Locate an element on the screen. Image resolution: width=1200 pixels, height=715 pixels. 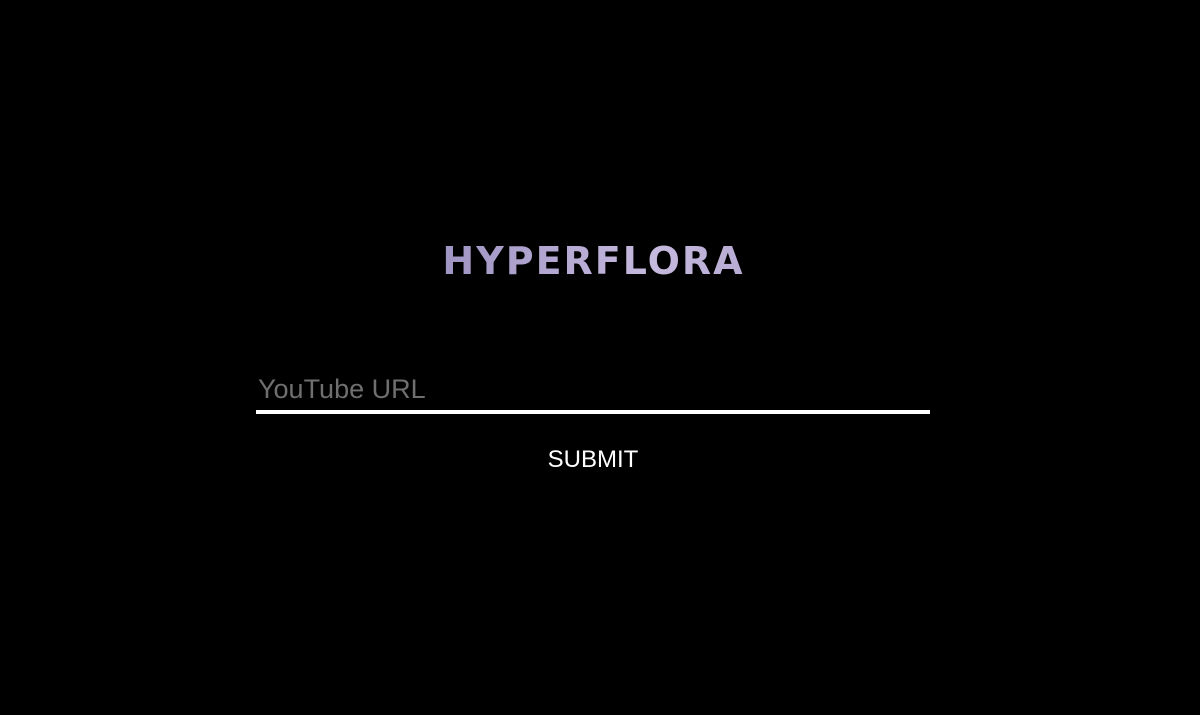
url-form is located at coordinates (593, 391).